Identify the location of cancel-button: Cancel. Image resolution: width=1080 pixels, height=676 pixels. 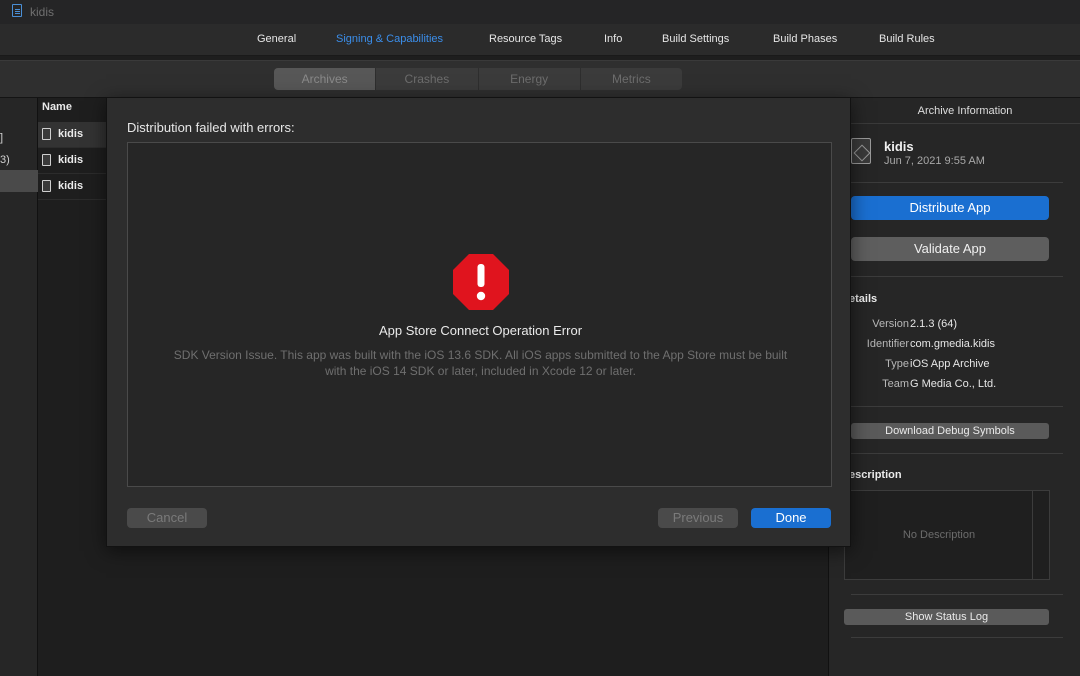
(167, 518).